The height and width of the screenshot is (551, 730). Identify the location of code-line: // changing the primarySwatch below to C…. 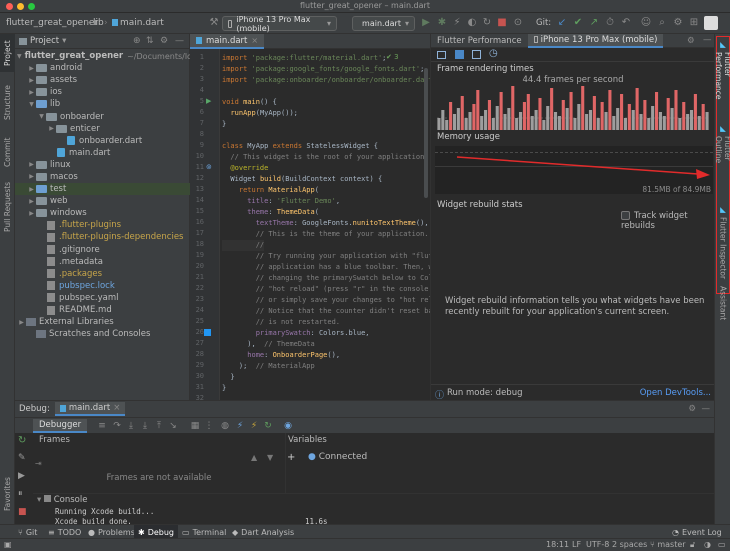
(326, 278).